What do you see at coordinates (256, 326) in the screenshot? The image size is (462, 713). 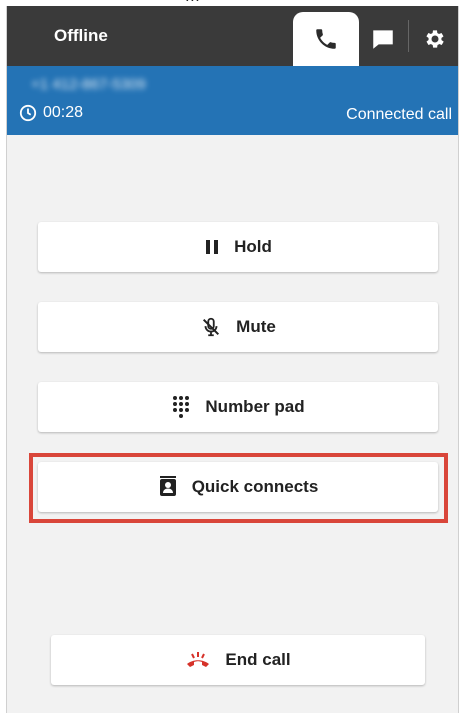 I see `mute-label: Mute` at bounding box center [256, 326].